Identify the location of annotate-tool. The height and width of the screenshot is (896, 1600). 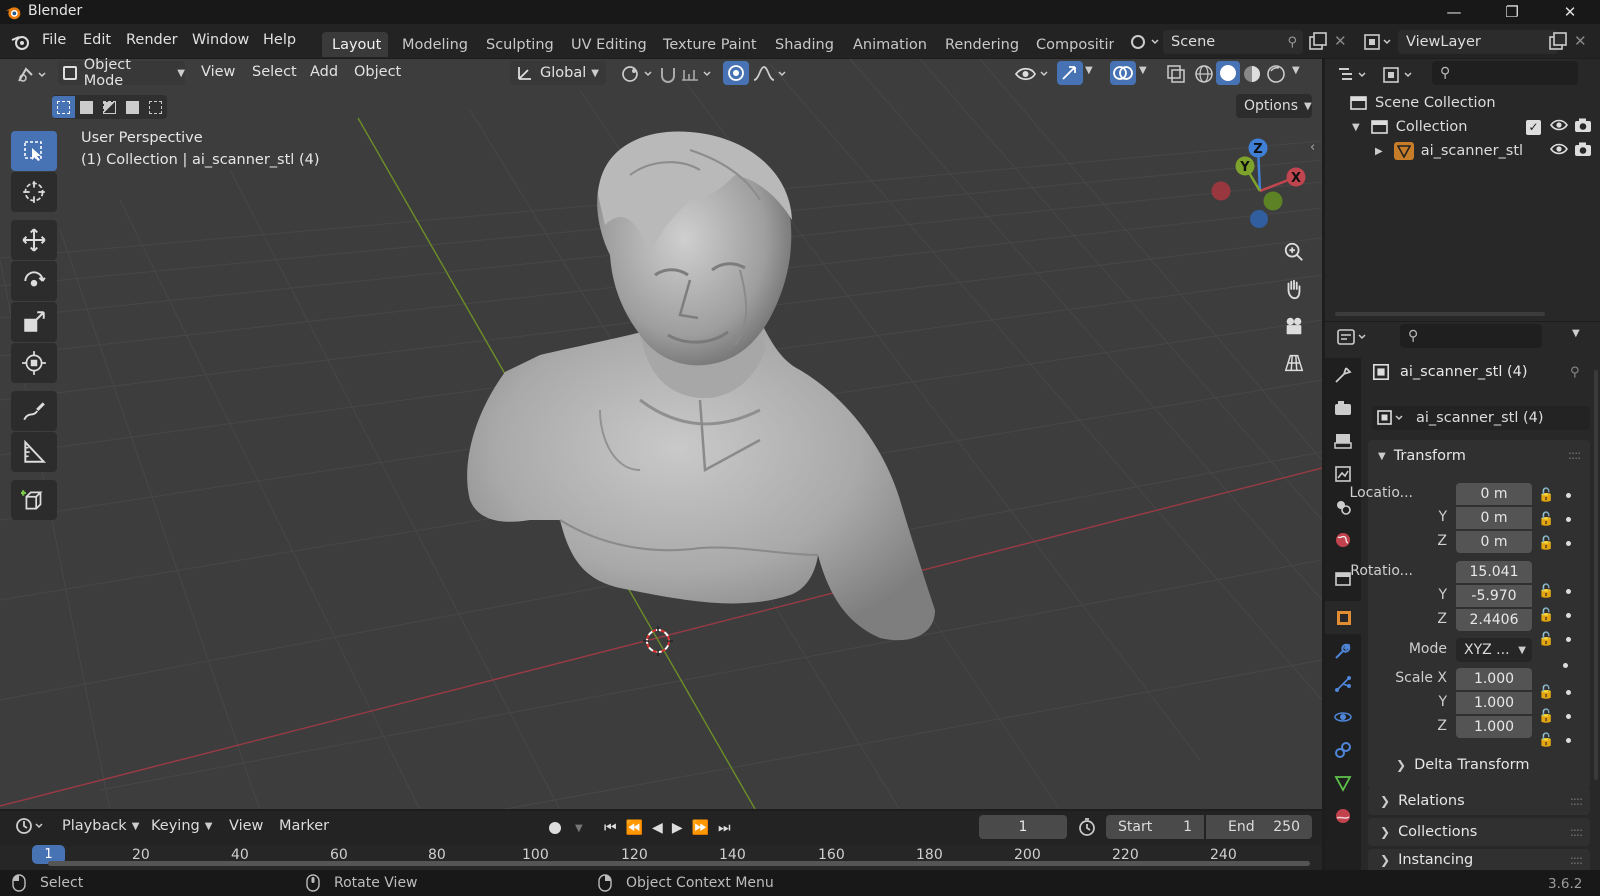
(34, 411).